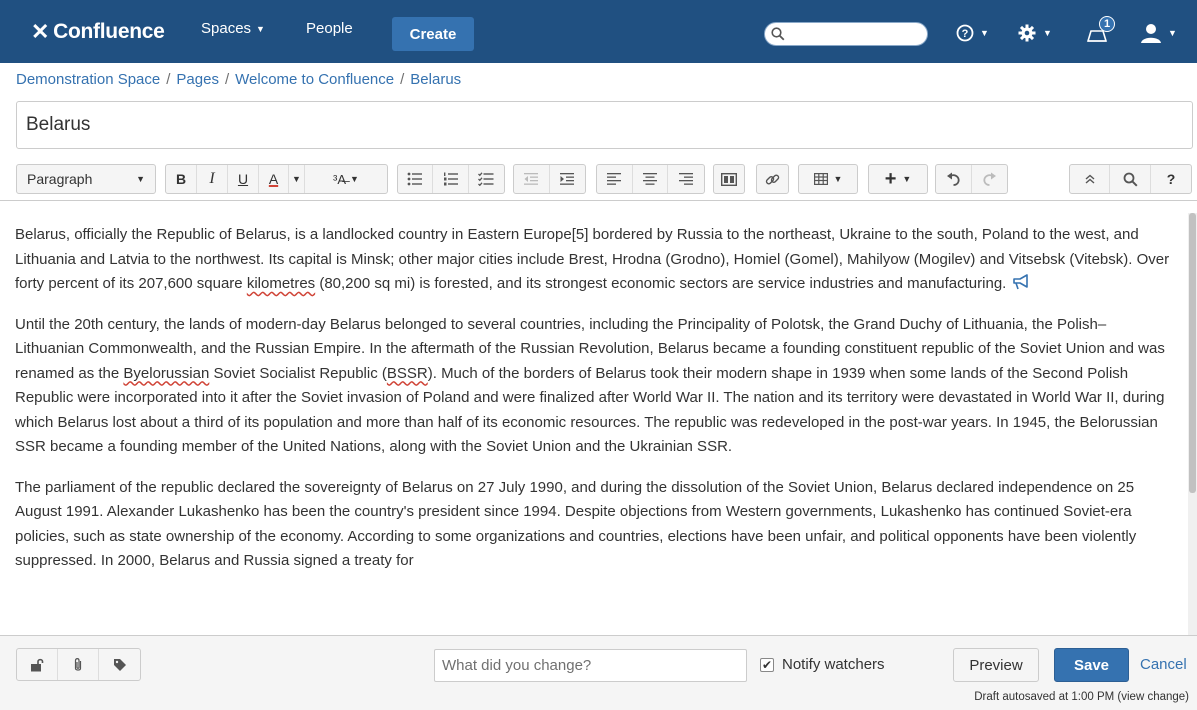 This screenshot has width=1197, height=710. I want to click on text-color-icon: A, so click(273, 179).